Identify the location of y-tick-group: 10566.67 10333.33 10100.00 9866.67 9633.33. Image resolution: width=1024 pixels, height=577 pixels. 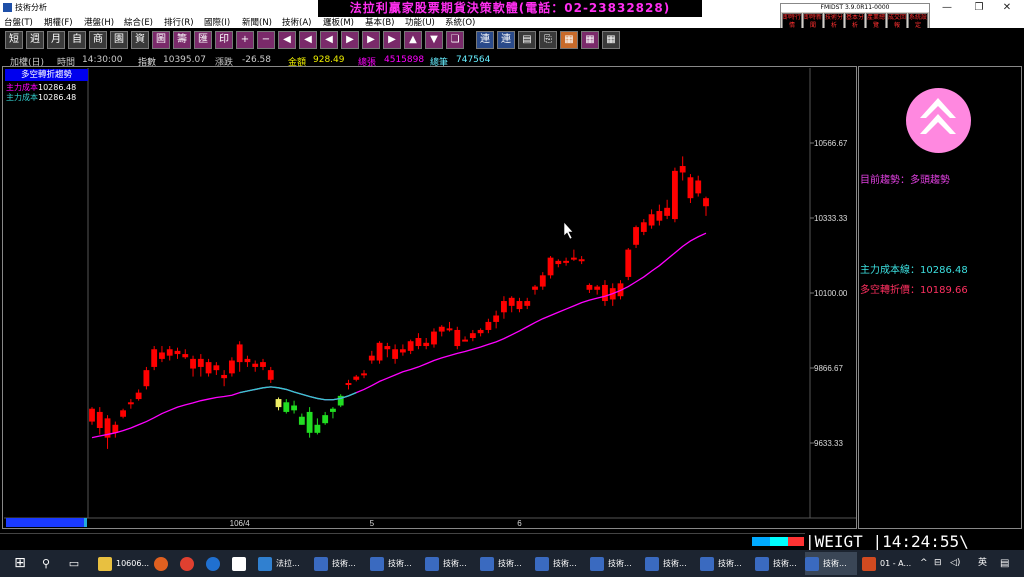
(829, 293).